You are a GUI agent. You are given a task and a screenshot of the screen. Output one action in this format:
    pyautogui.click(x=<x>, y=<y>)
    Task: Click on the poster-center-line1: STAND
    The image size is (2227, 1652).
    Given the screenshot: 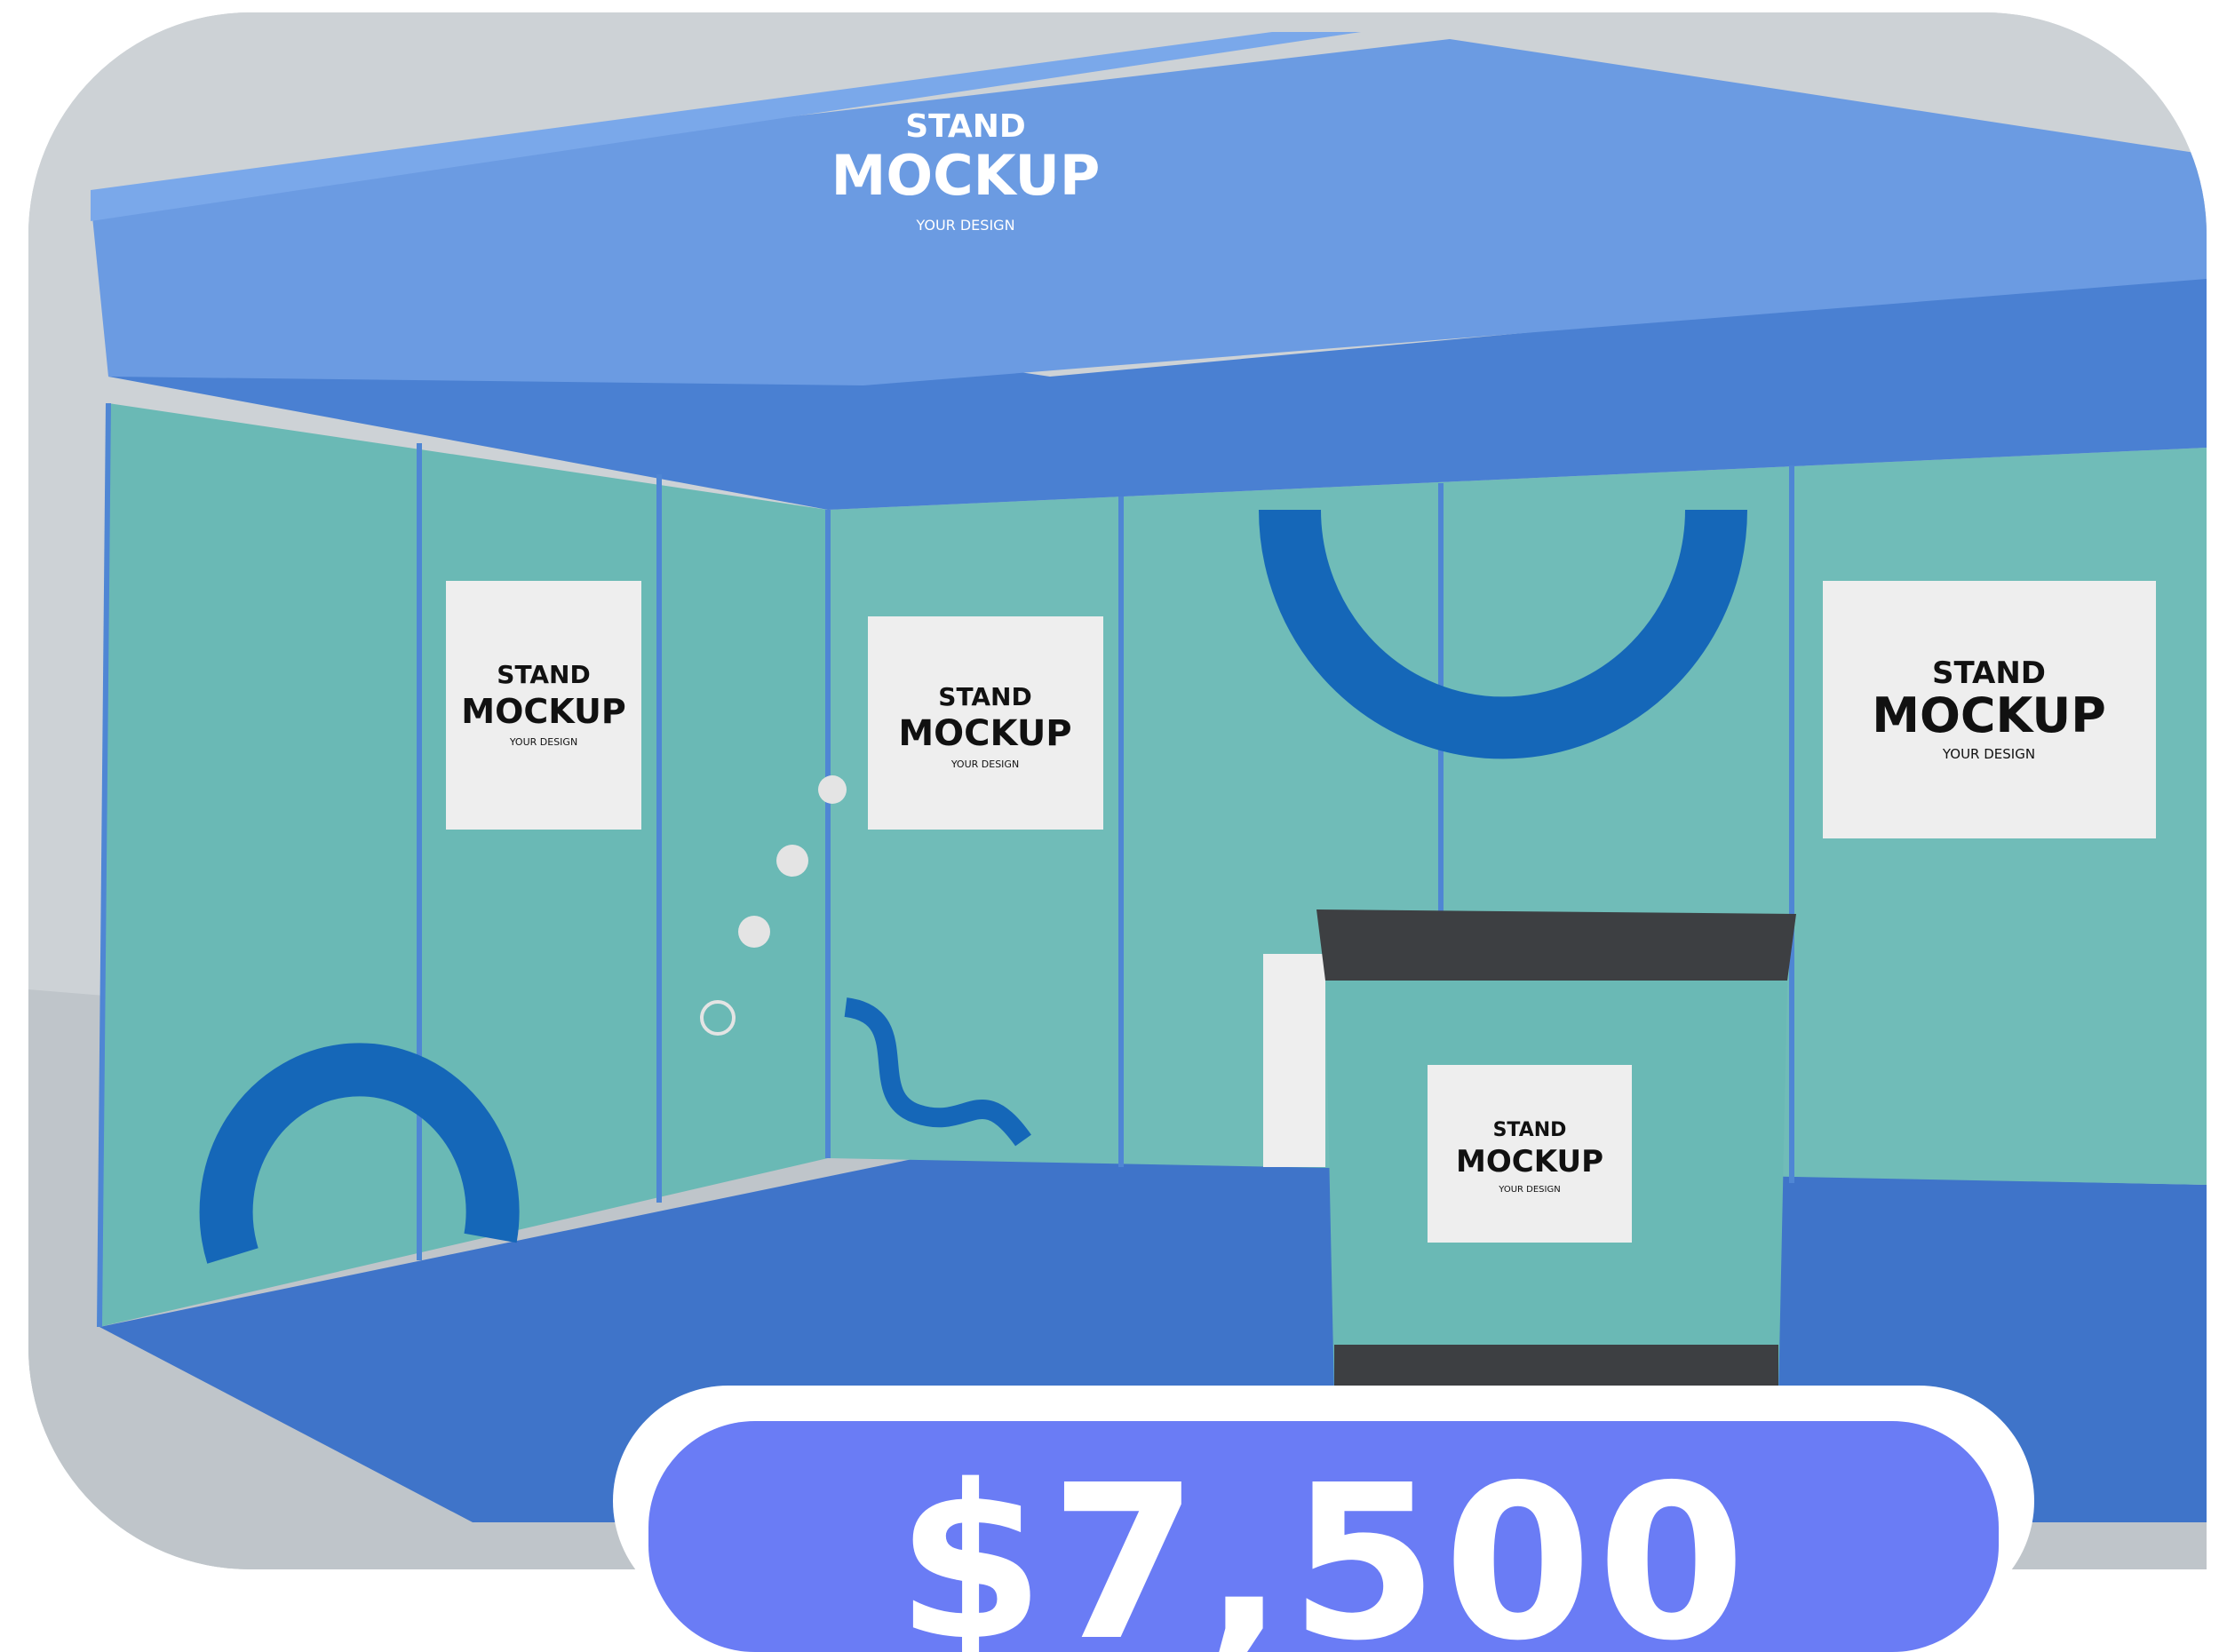 What is the action you would take?
    pyautogui.click(x=985, y=696)
    